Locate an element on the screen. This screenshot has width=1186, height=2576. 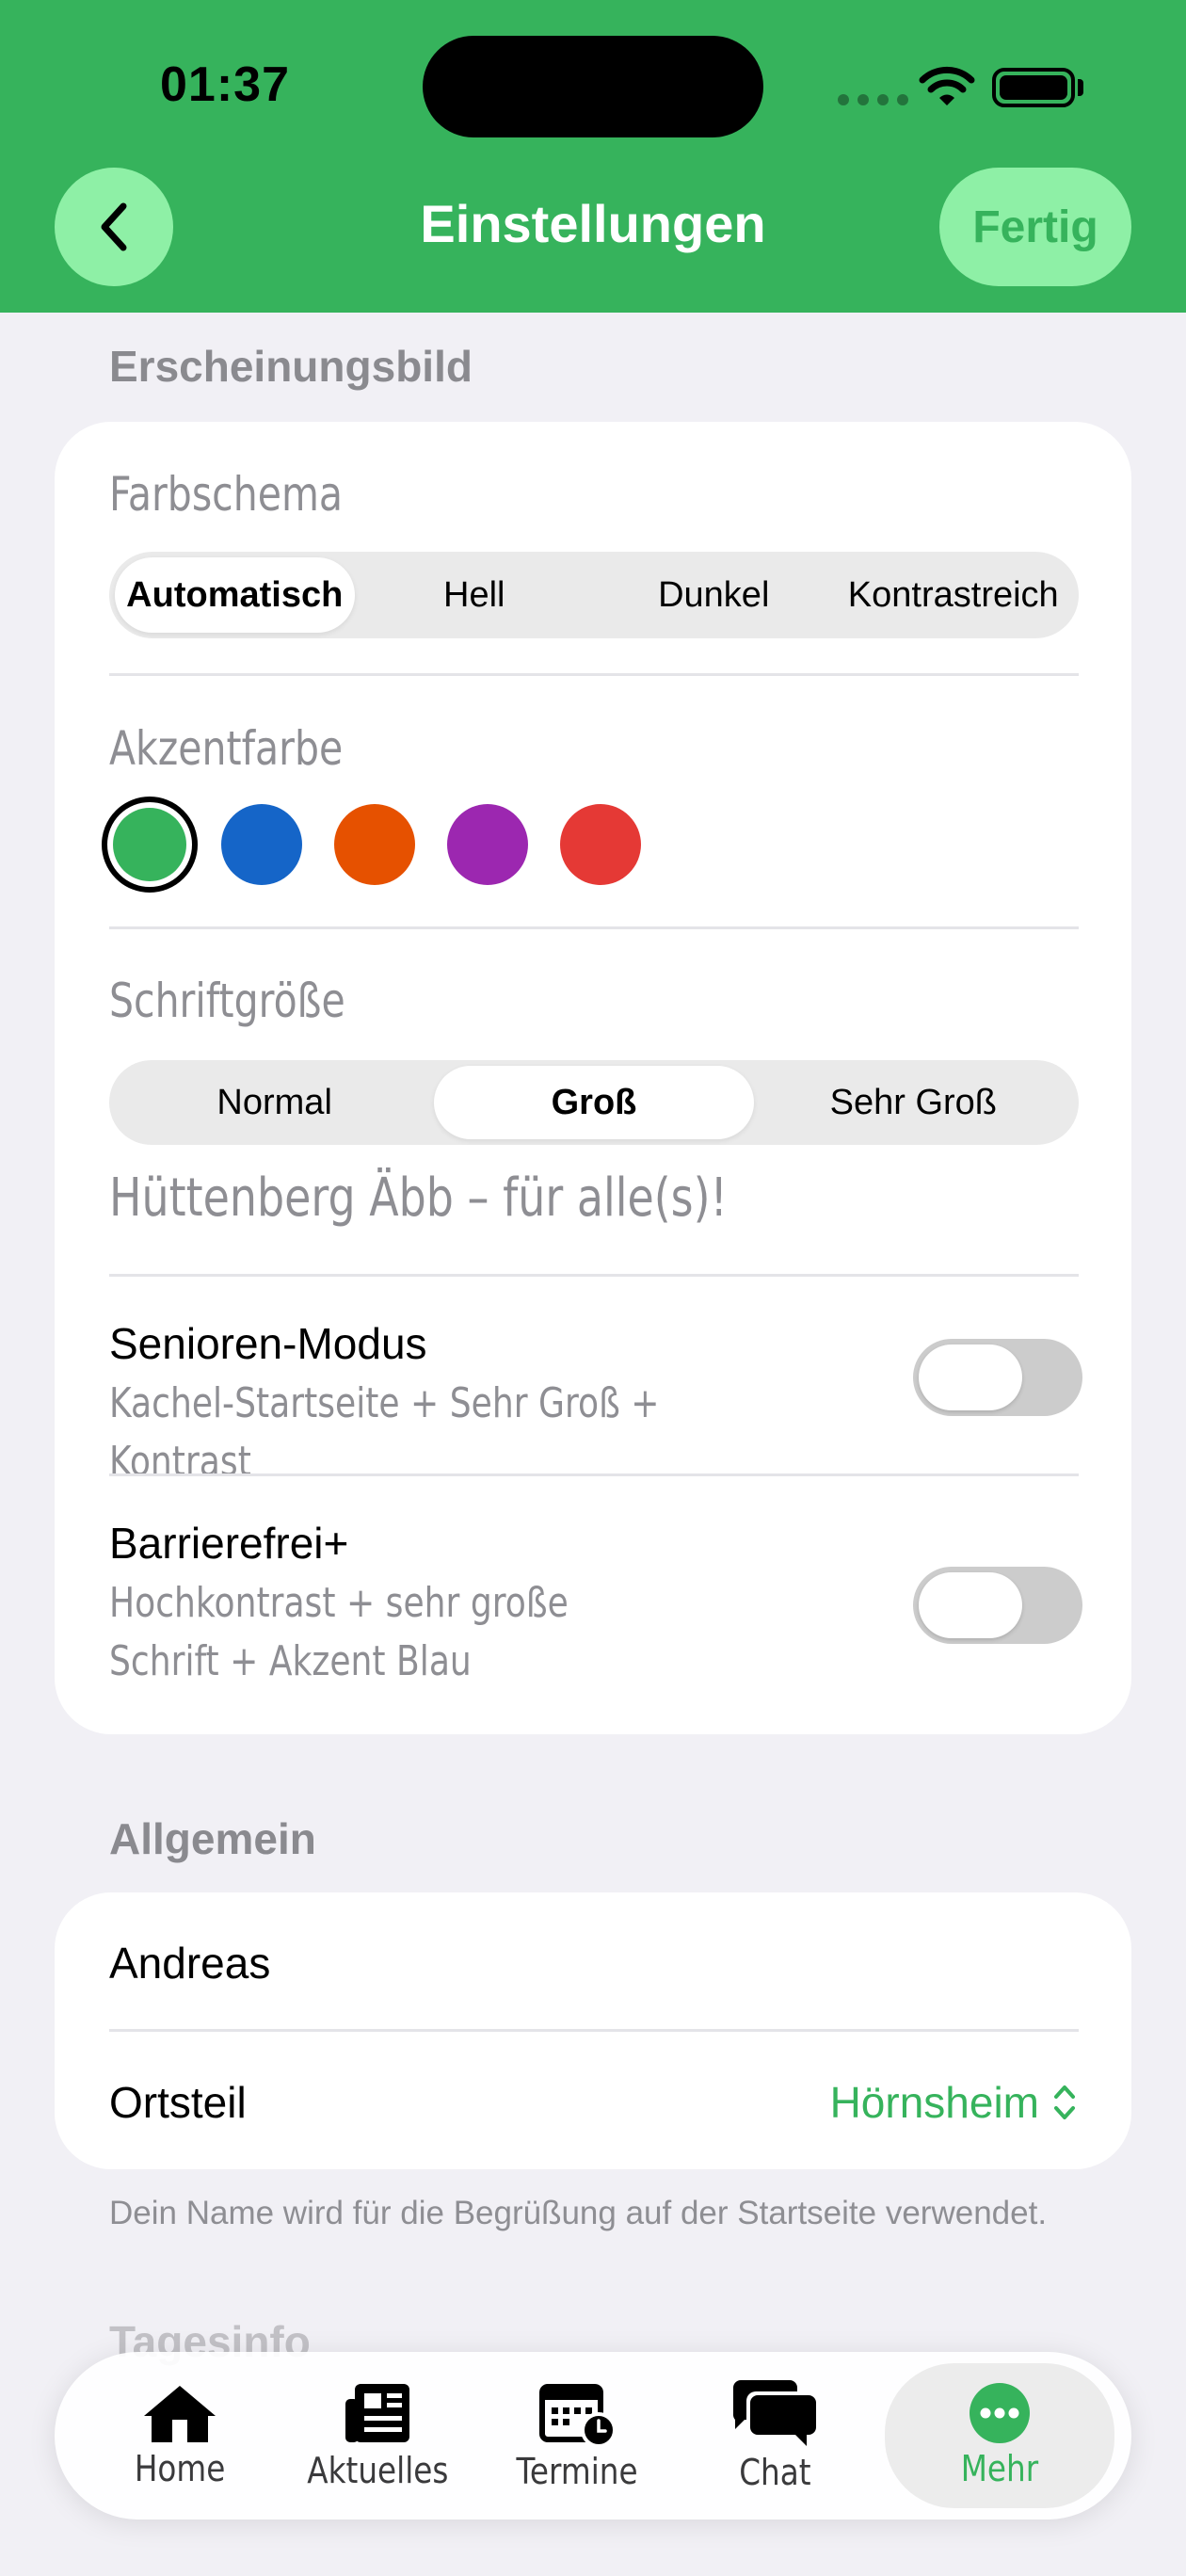
section-label-appearance: Erscheinungsbild is located at coordinates (291, 366).